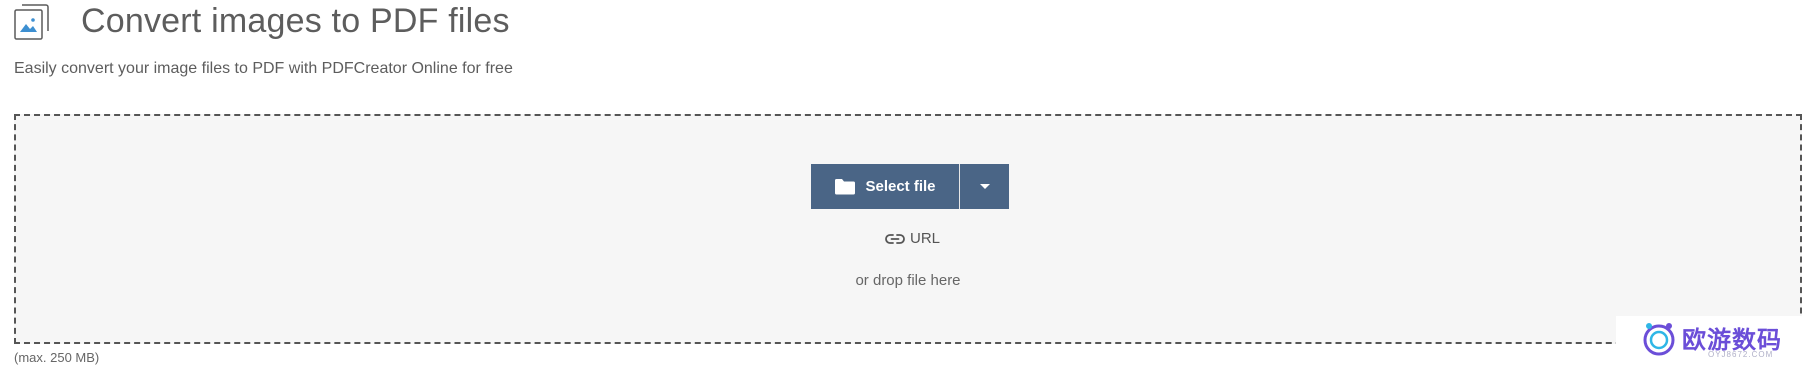 The height and width of the screenshot is (366, 1815). I want to click on url-upload-link: URL, so click(912, 238).